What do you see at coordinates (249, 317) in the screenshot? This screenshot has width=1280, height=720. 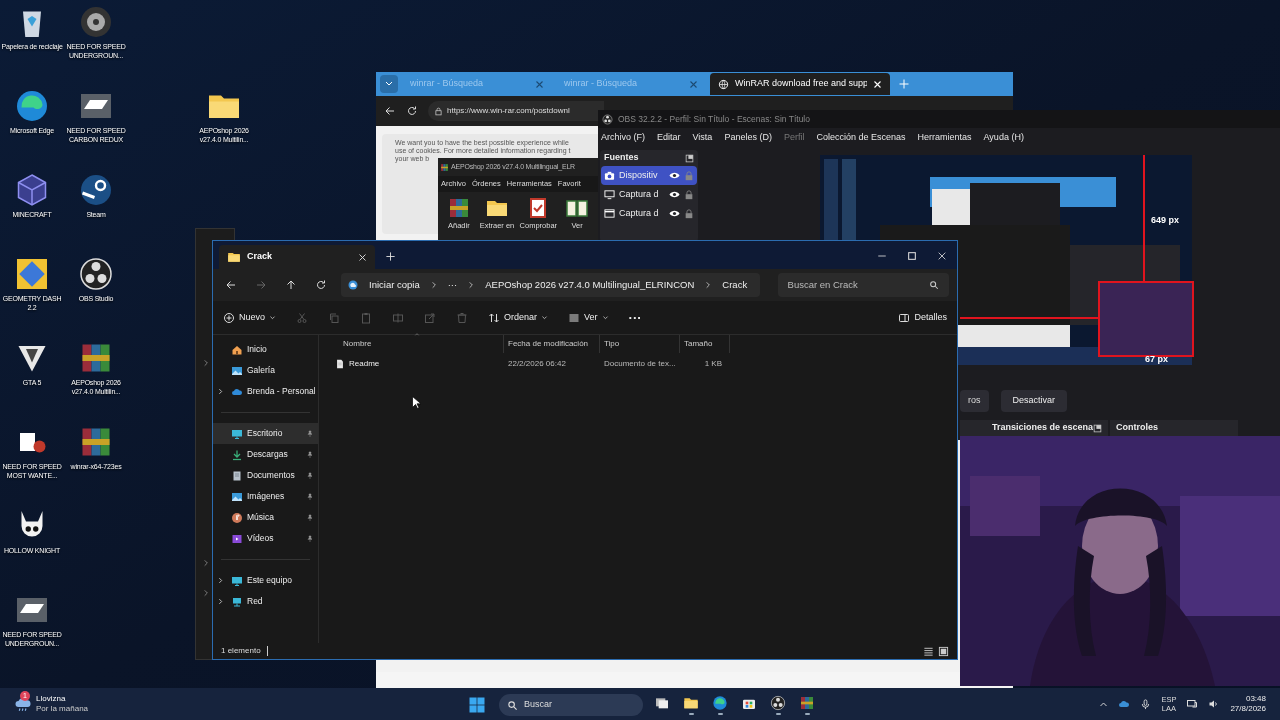 I see `toolbar-button: Nuevo` at bounding box center [249, 317].